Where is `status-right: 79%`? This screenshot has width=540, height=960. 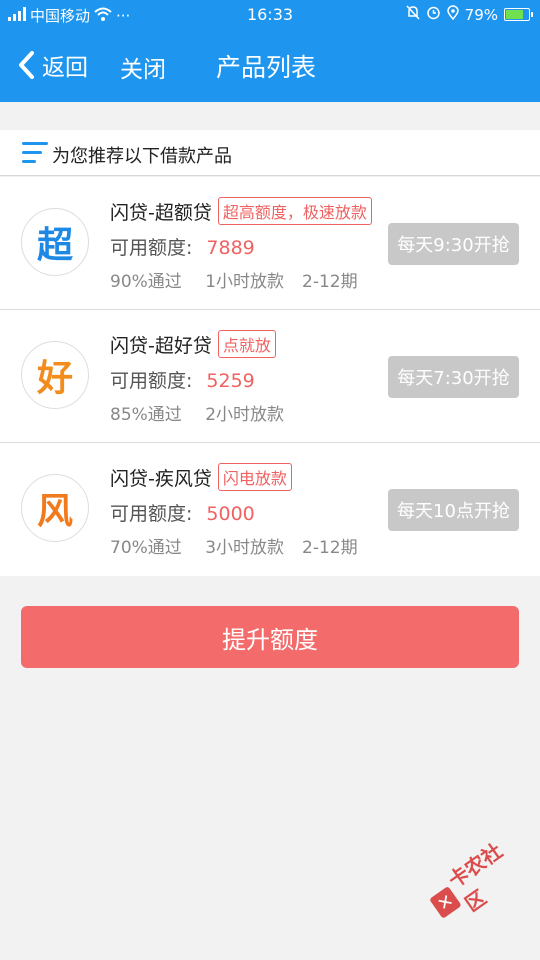 status-right: 79% is located at coordinates (469, 14).